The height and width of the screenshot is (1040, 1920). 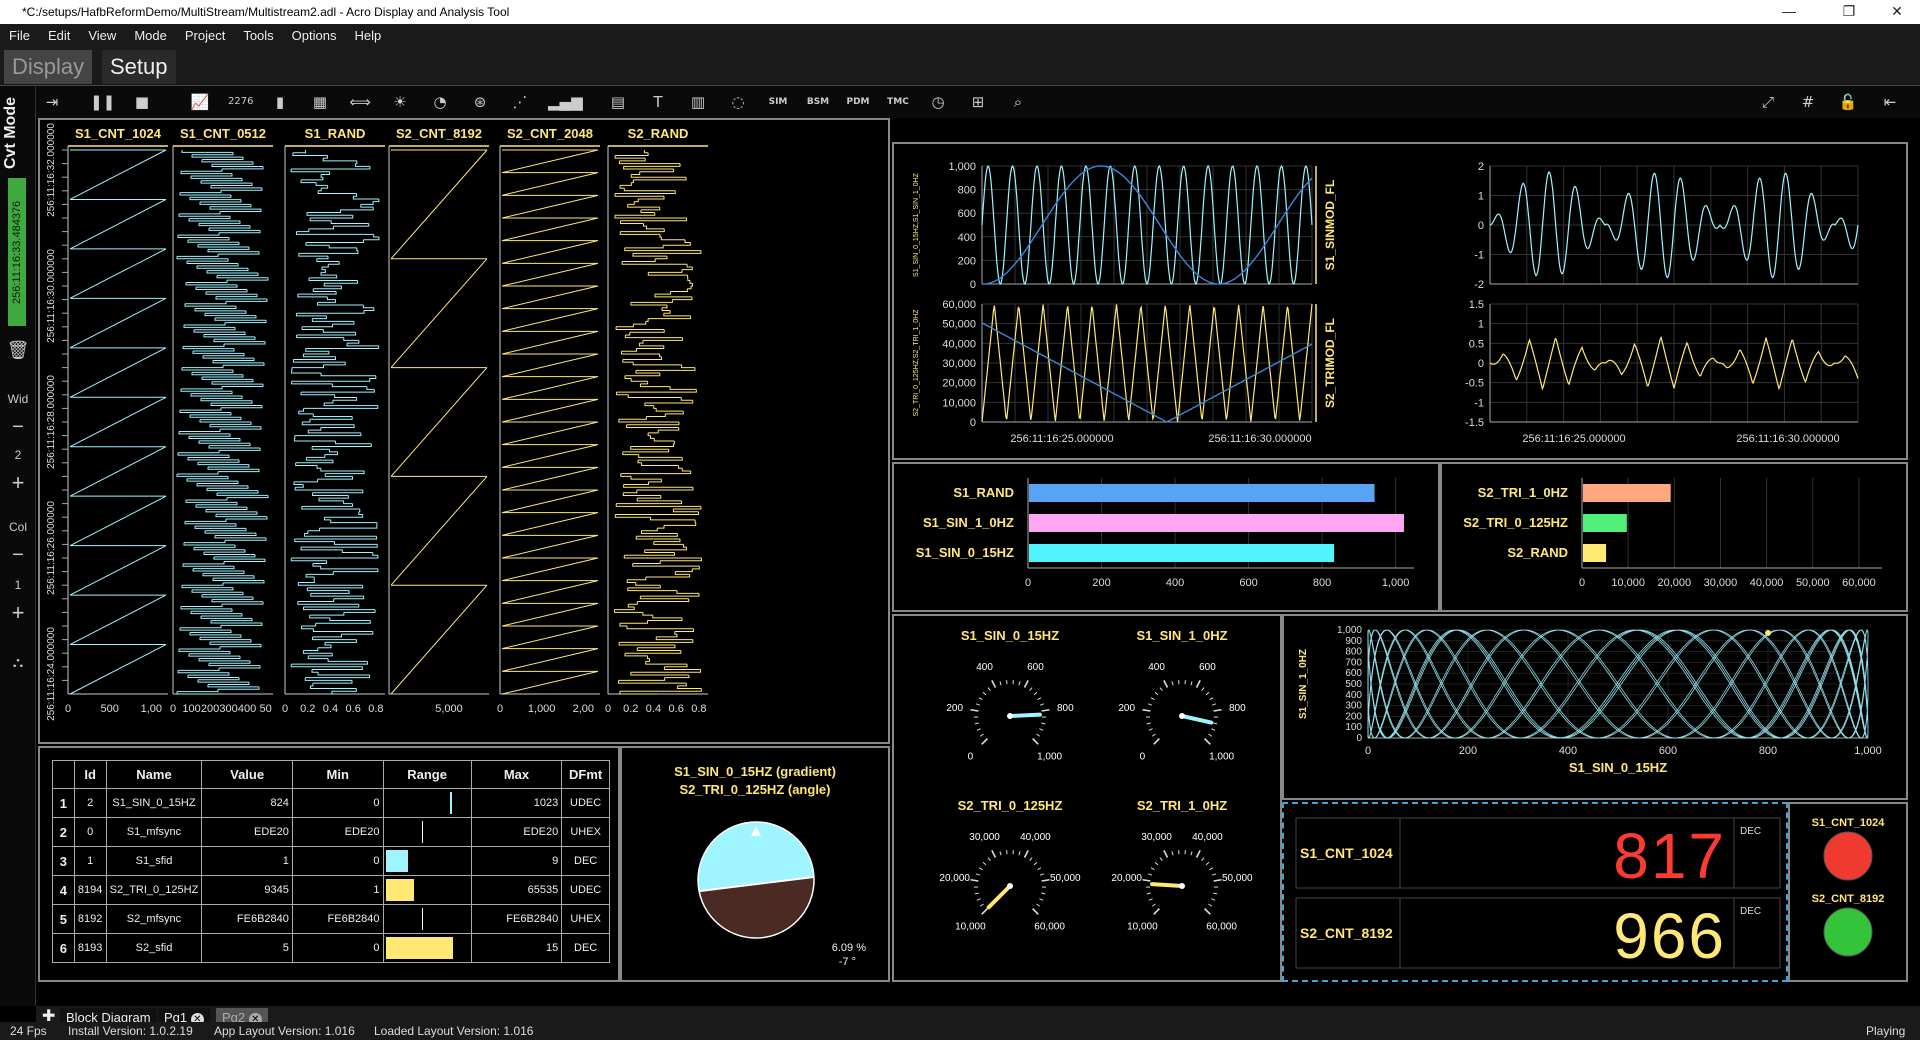 What do you see at coordinates (818, 102) in the screenshot?
I see `bsm-icon: BSM` at bounding box center [818, 102].